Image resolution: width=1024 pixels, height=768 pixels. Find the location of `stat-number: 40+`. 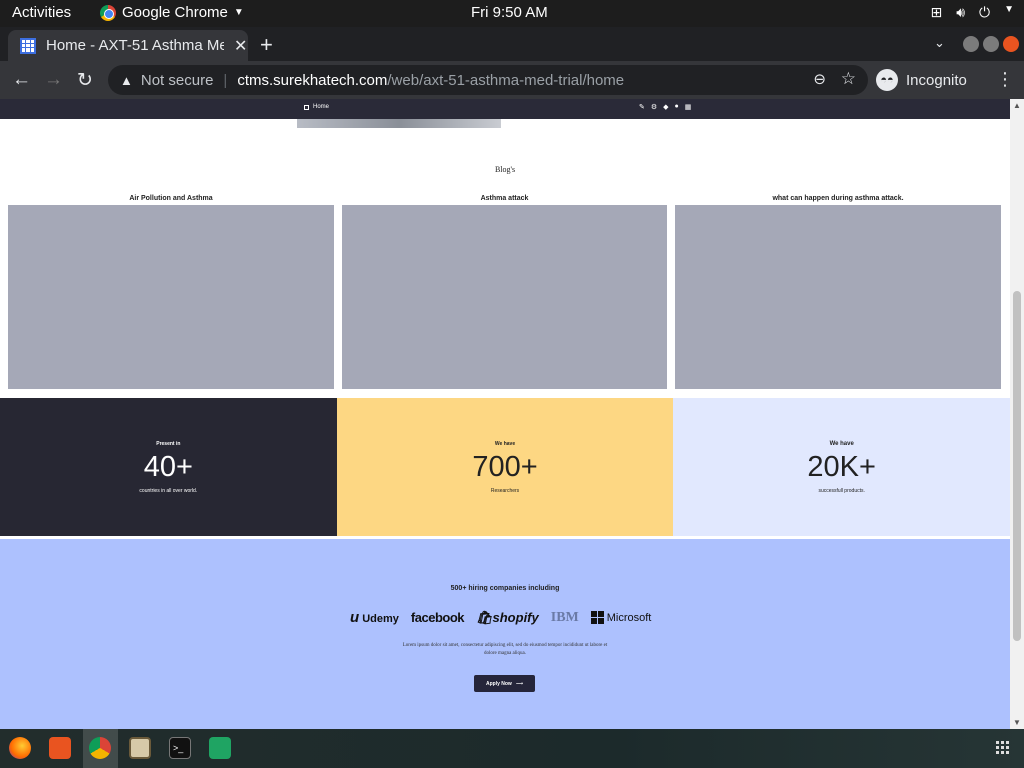

stat-number: 40+ is located at coordinates (168, 466).